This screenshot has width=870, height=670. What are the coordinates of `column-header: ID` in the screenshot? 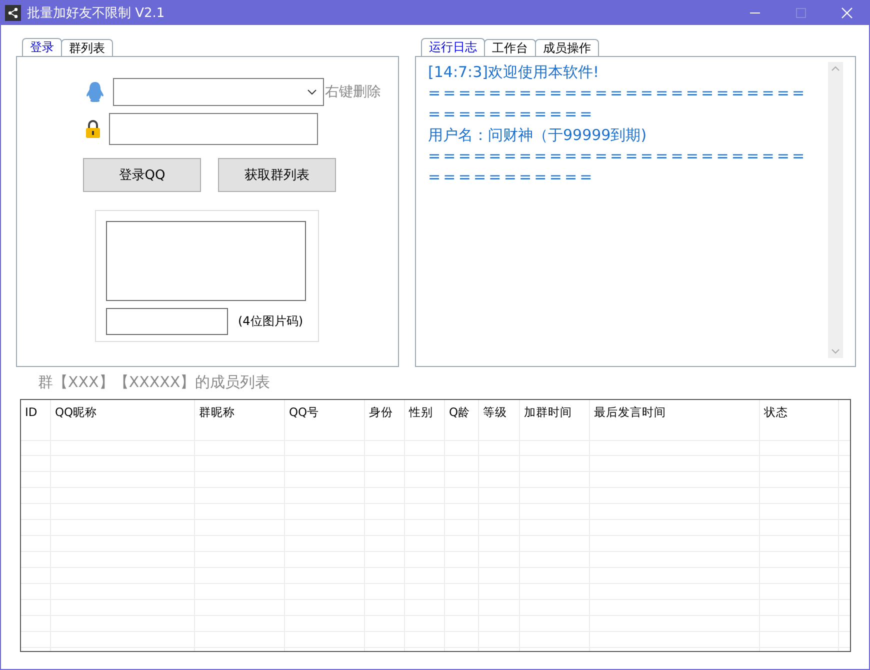 It's located at (36, 420).